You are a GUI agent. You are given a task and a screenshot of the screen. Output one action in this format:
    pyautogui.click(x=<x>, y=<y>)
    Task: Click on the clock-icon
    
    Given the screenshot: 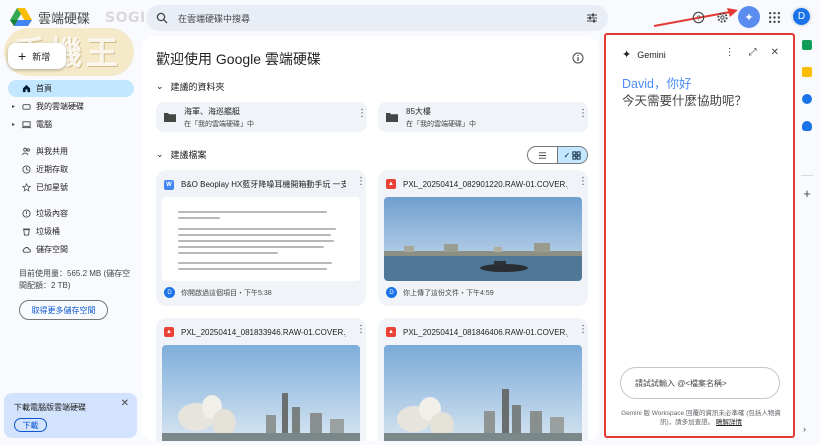 What is the action you would take?
    pyautogui.click(x=26, y=169)
    